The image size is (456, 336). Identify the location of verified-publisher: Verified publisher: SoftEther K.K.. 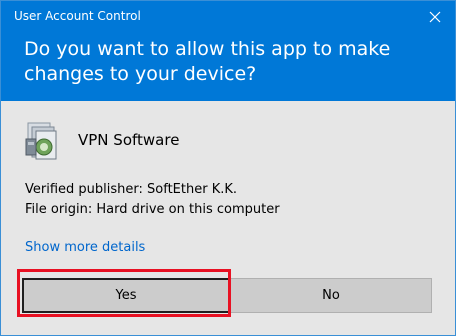
(131, 189).